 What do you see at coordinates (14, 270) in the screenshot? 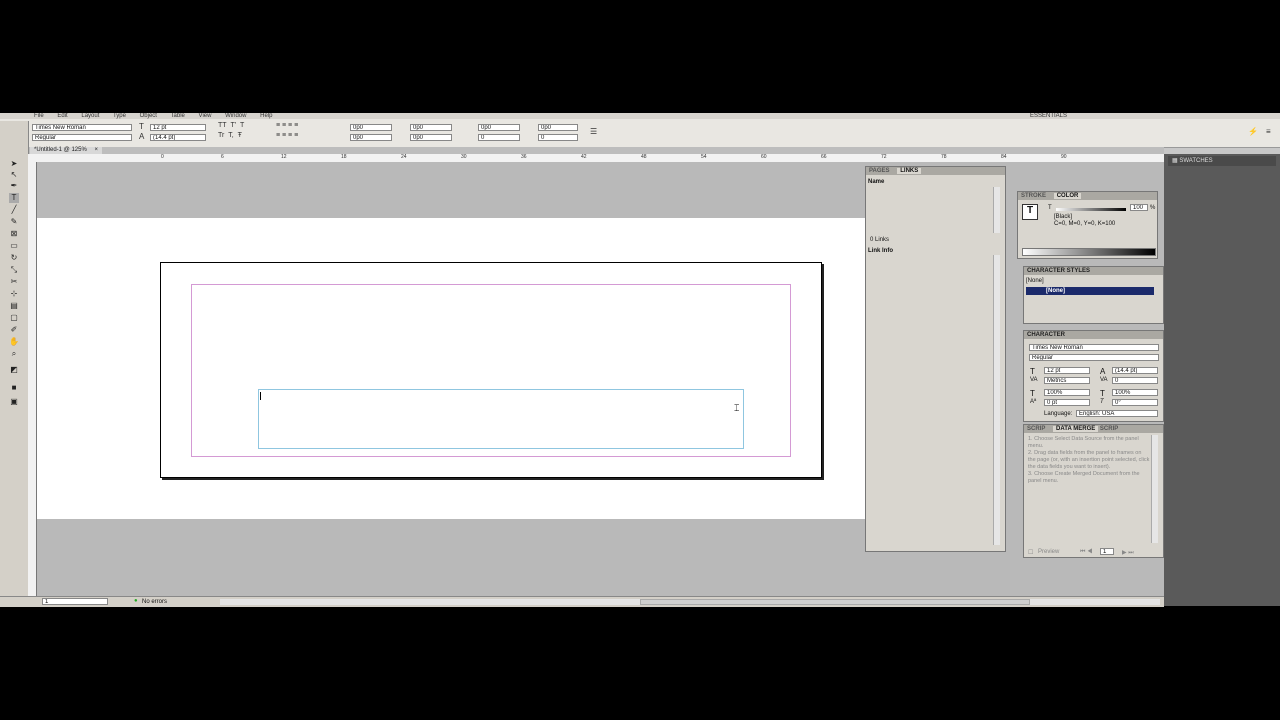
I see `scale-tool-icon: ⤡` at bounding box center [14, 270].